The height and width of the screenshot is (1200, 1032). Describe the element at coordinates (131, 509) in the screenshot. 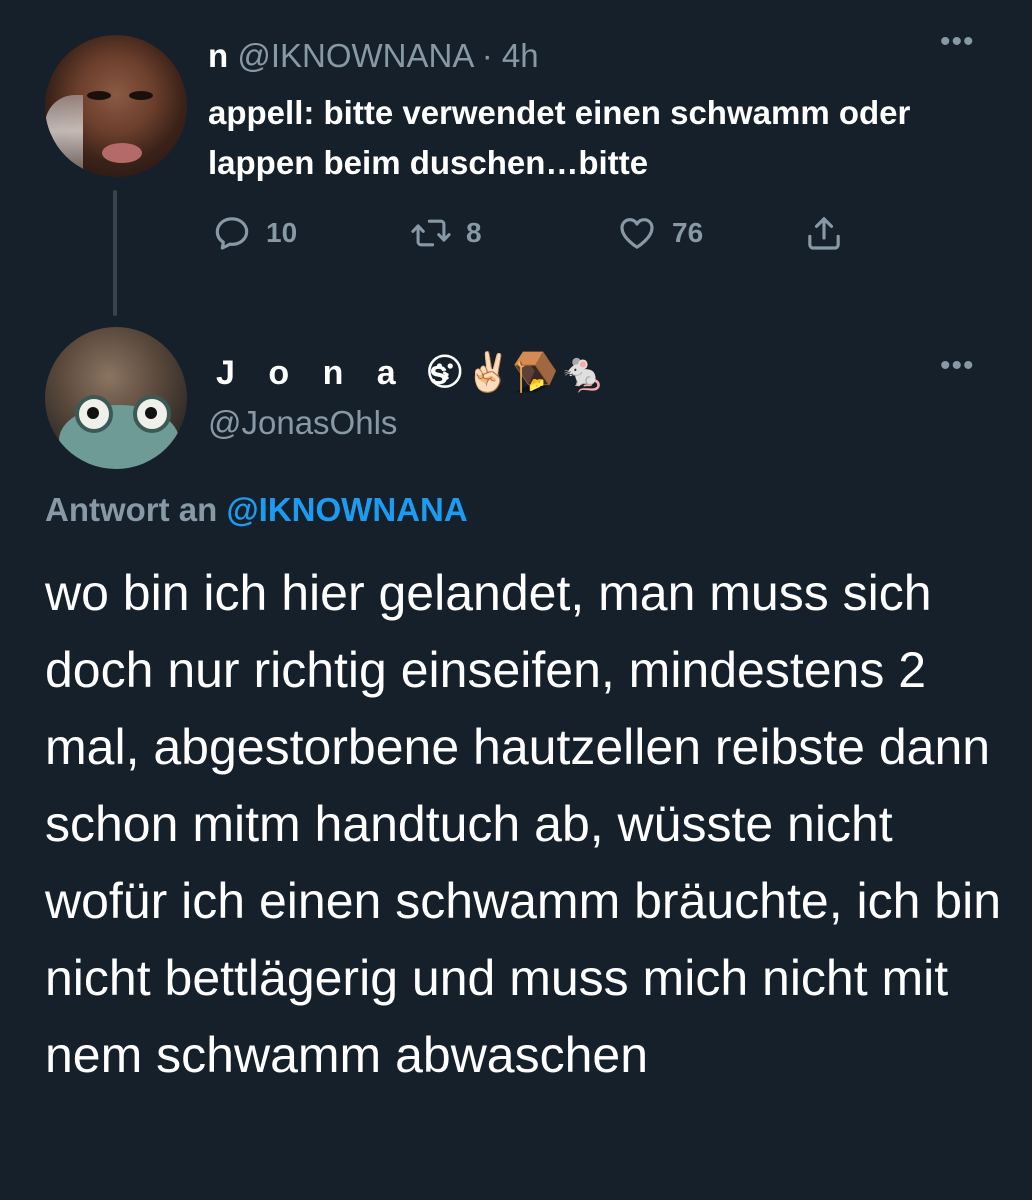

I see `replying-to-label: Antwort an` at that location.